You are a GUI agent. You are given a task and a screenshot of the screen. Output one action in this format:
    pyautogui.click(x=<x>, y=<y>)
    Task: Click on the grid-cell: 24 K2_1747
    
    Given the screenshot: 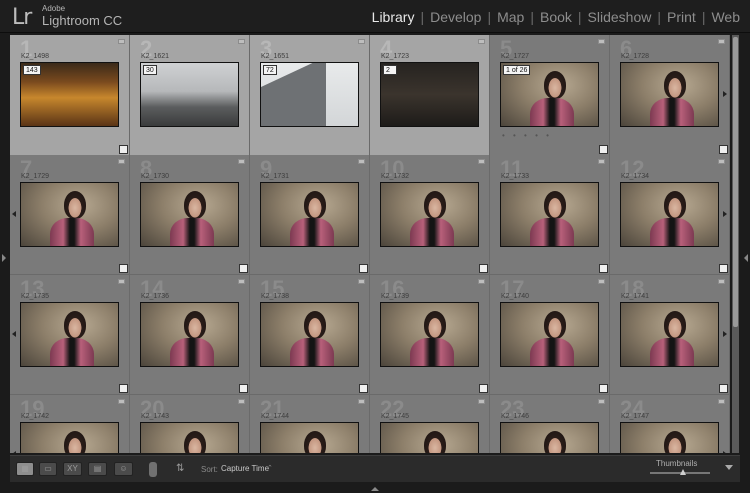 What is the action you would take?
    pyautogui.click(x=670, y=424)
    